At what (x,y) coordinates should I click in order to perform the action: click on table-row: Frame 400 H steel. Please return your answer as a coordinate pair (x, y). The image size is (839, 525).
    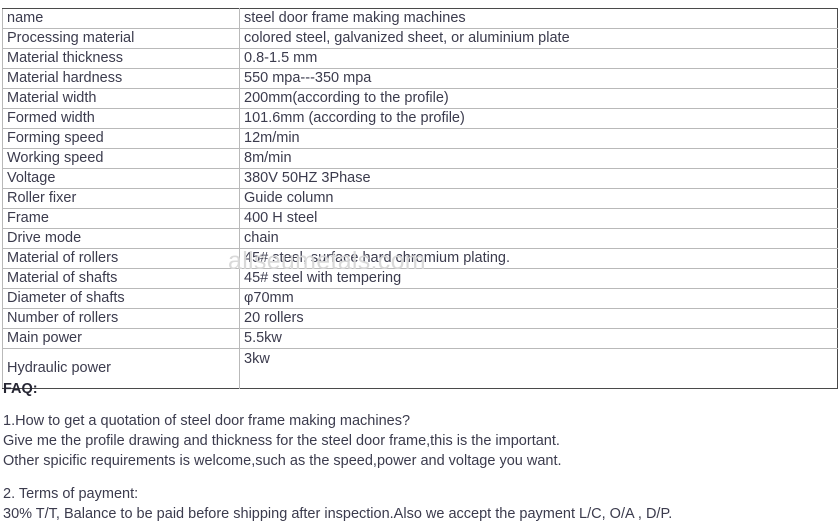
    Looking at the image, I should click on (420, 218).